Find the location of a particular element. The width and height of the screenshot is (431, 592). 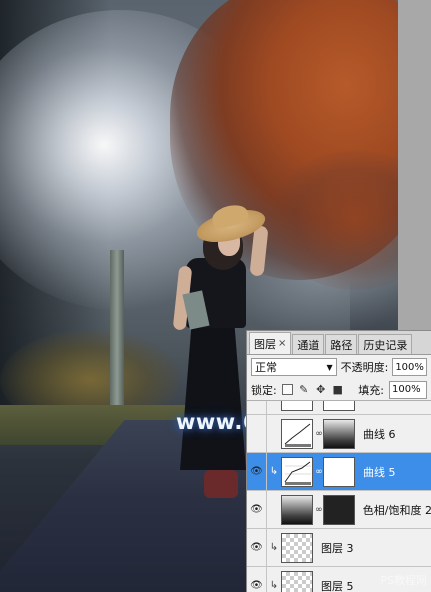

layer-row-layer-3: 👁 ↳ 图层 3 is located at coordinates (339, 548).